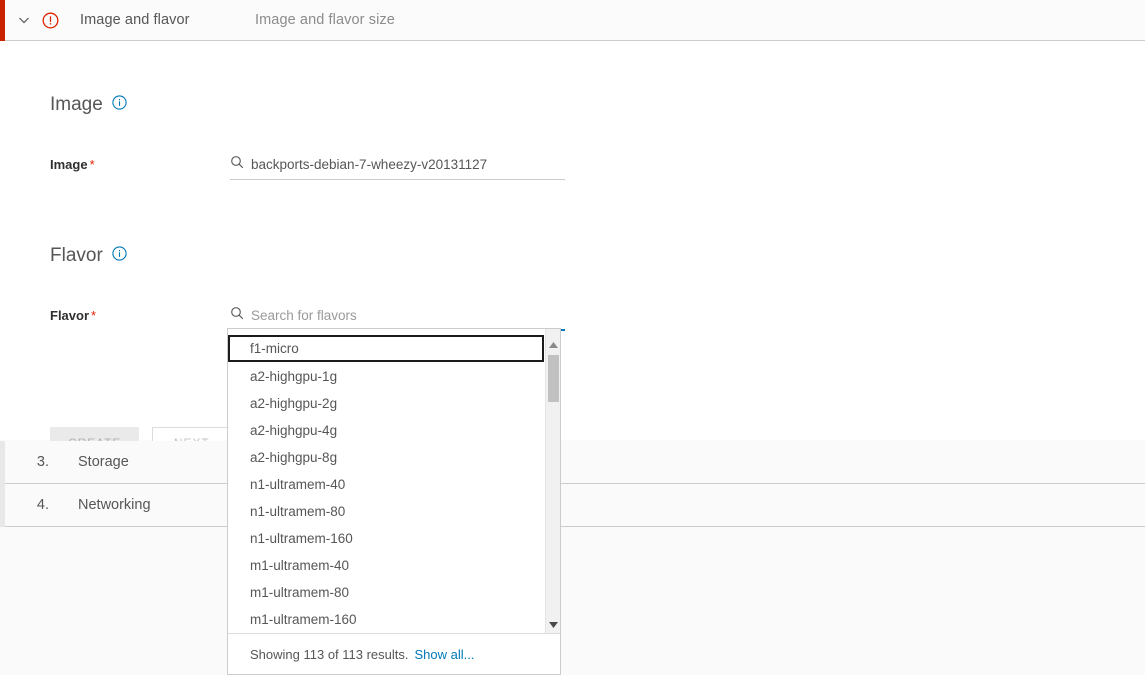 This screenshot has height=675, width=1145. I want to click on collapsed-step-networking: 4. Networking, so click(572, 505).